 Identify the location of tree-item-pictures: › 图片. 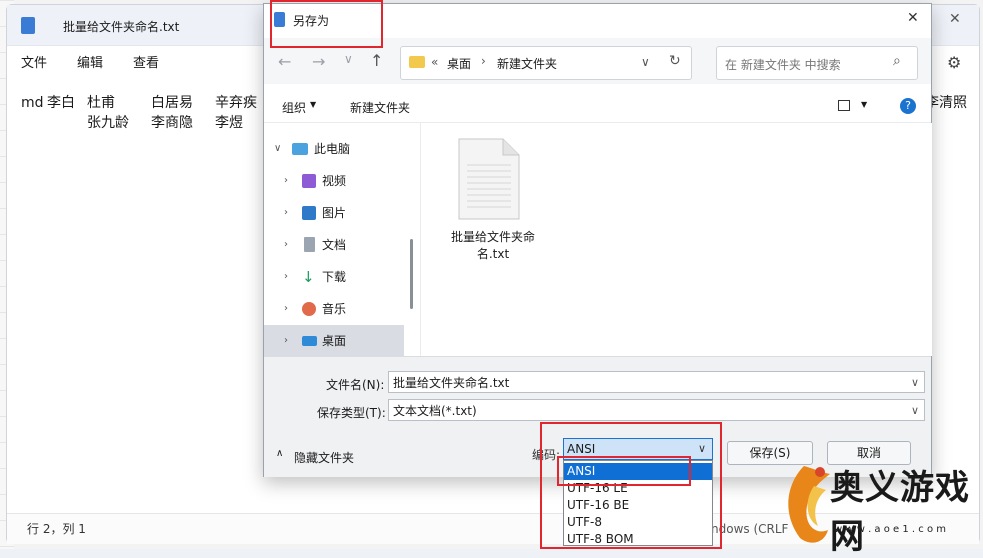
(339, 213).